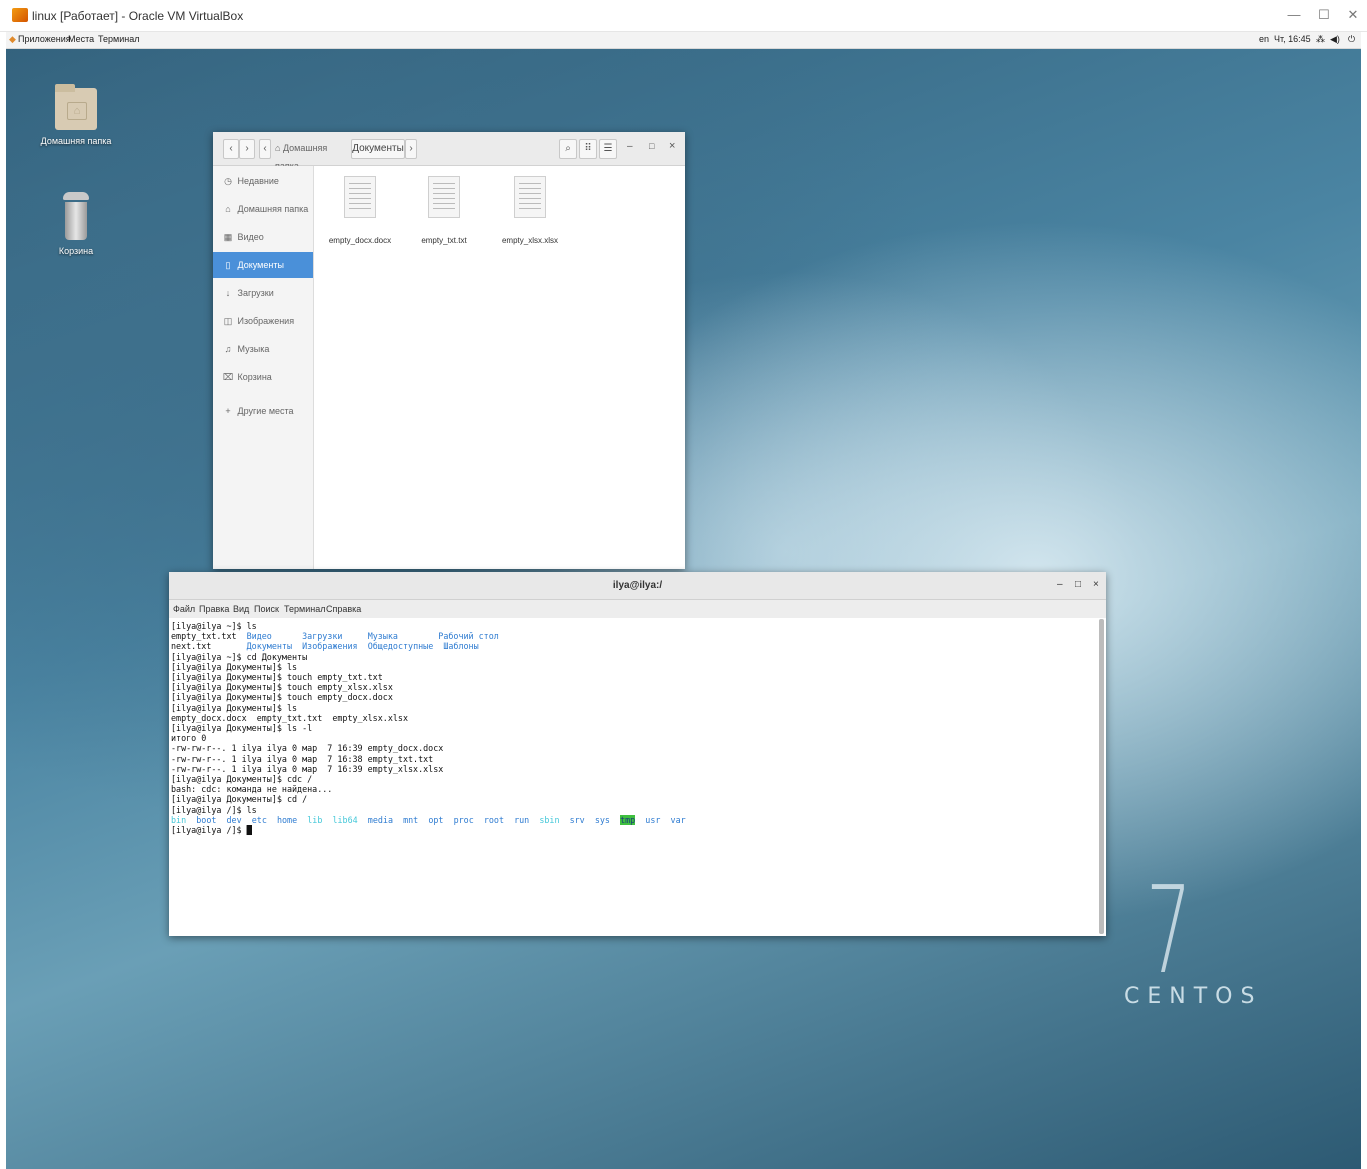  I want to click on terminal-text: opt, so click(436, 819).